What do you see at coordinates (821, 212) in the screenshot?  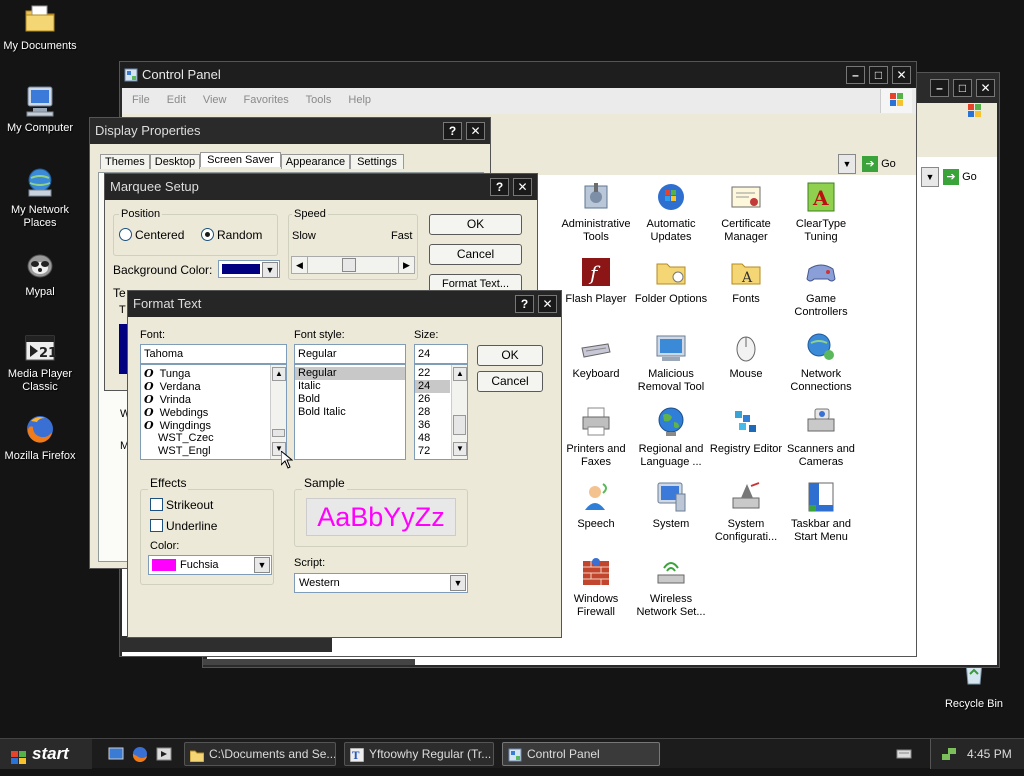 I see `cp-item-cleartype-tuning: A ClearType Tuning` at bounding box center [821, 212].